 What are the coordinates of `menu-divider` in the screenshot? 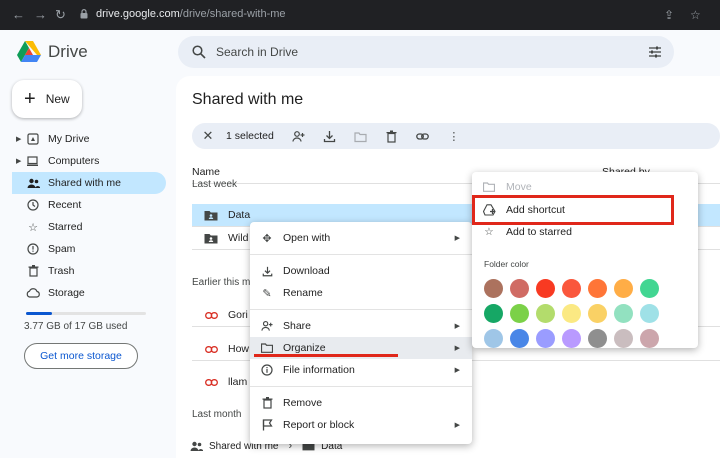 It's located at (361, 254).